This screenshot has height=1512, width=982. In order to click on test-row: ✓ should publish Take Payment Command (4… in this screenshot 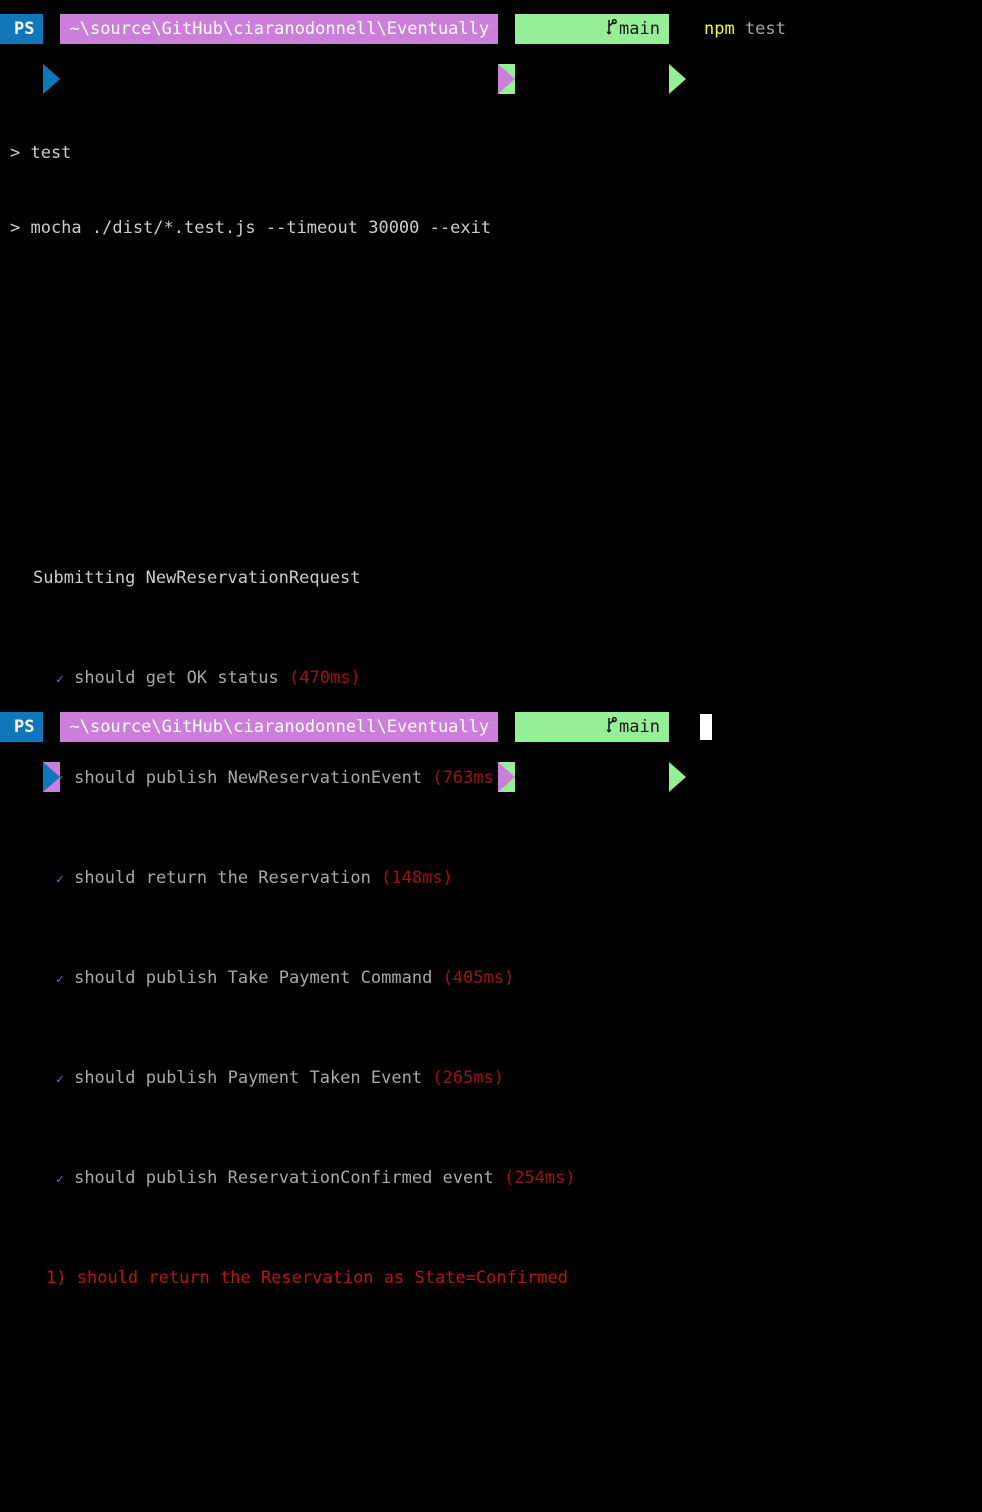, I will do `click(491, 978)`.